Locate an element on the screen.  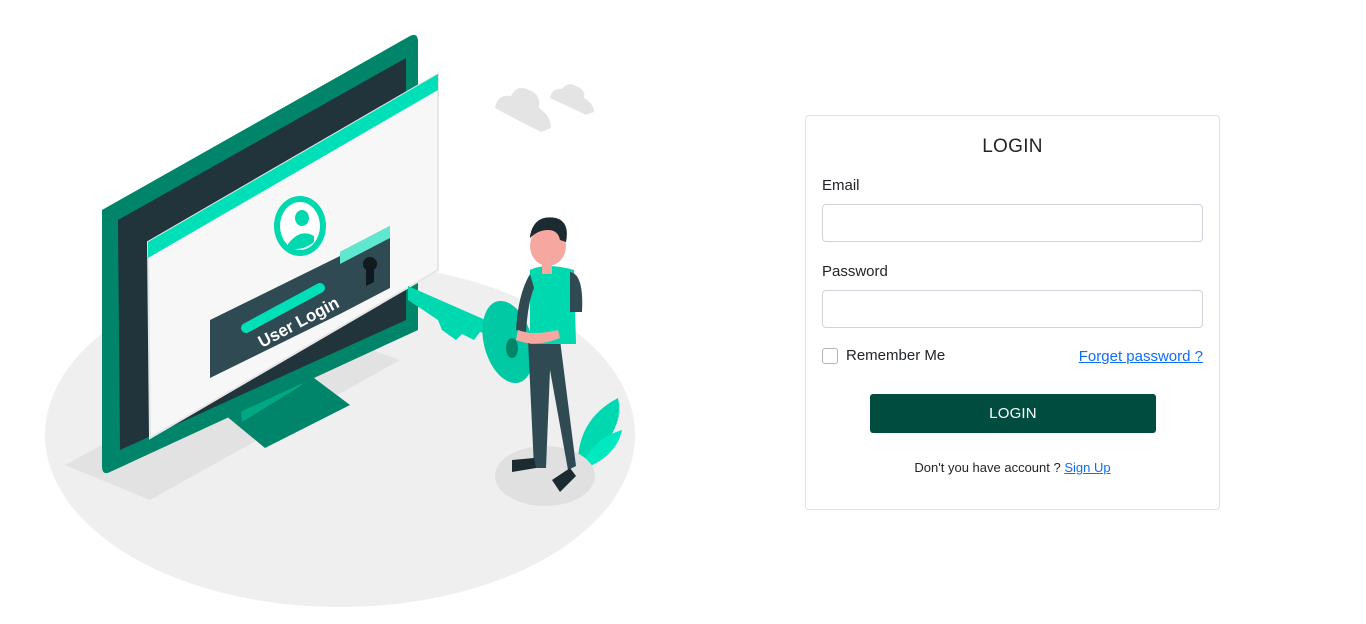
login-title: LOGIN is located at coordinates (1012, 146).